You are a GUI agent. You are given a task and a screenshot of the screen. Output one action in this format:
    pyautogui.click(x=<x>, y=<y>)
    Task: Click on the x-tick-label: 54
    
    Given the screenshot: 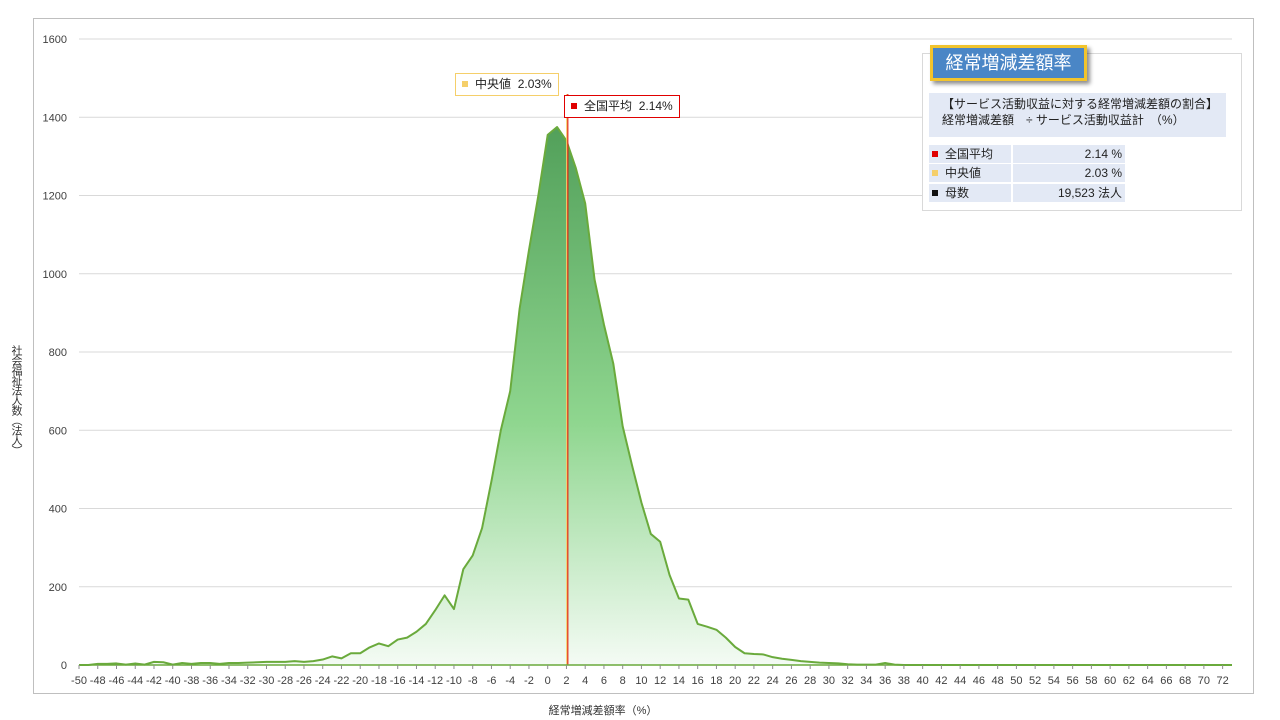 What is the action you would take?
    pyautogui.click(x=1054, y=681)
    